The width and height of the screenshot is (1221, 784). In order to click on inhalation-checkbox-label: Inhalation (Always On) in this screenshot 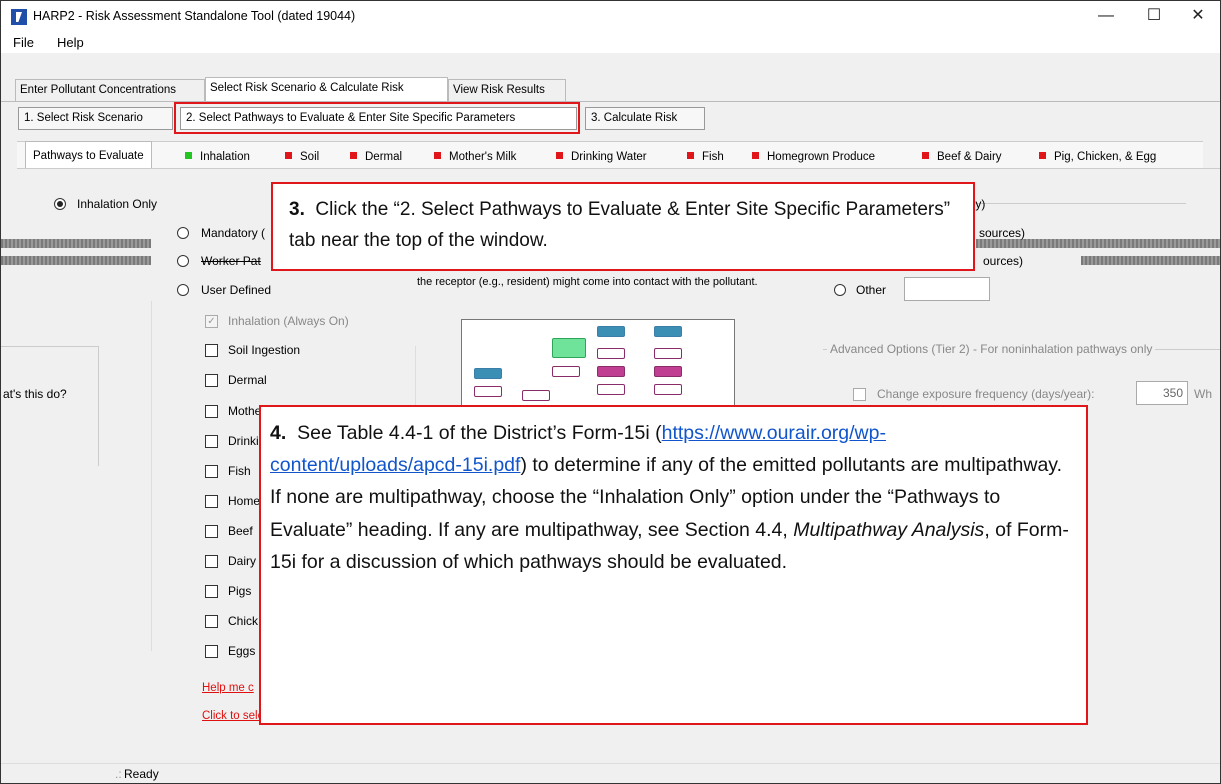, I will do `click(288, 321)`.